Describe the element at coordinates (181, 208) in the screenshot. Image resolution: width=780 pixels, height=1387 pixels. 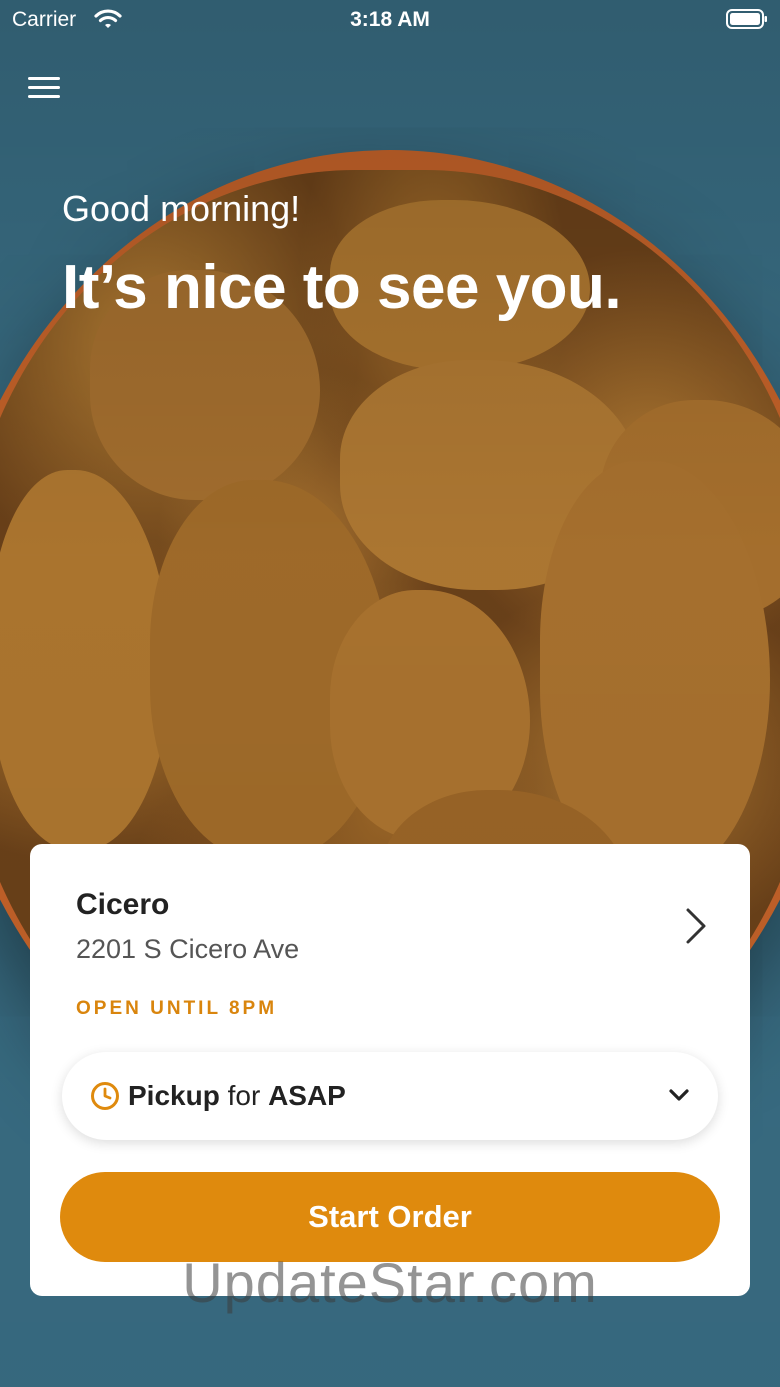
I see `greeting-text: Good morning!` at that location.